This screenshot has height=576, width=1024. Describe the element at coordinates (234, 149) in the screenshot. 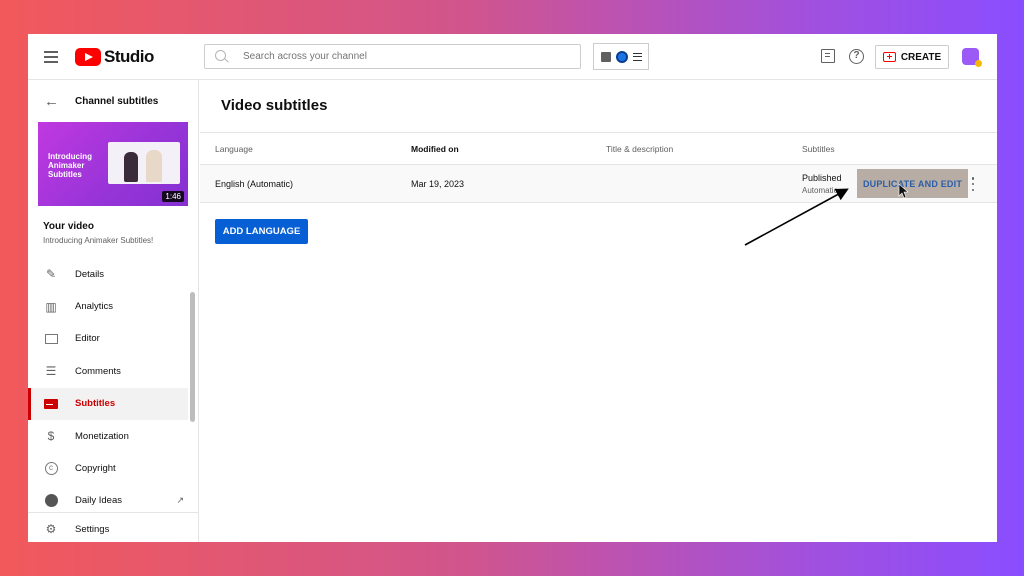

I see `column-language: Language` at that location.